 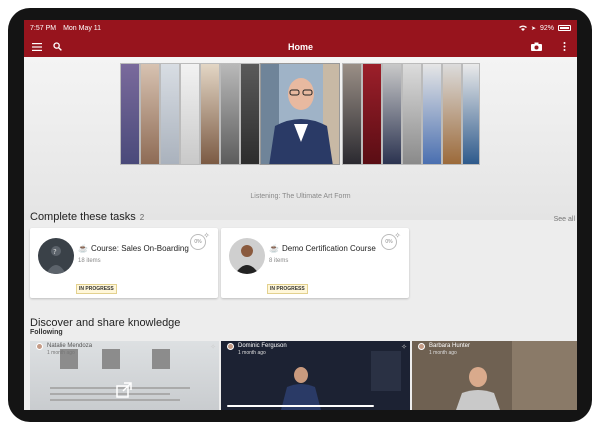 I want to click on task-name: ☕ Demo Certification Course, so click(x=322, y=248).